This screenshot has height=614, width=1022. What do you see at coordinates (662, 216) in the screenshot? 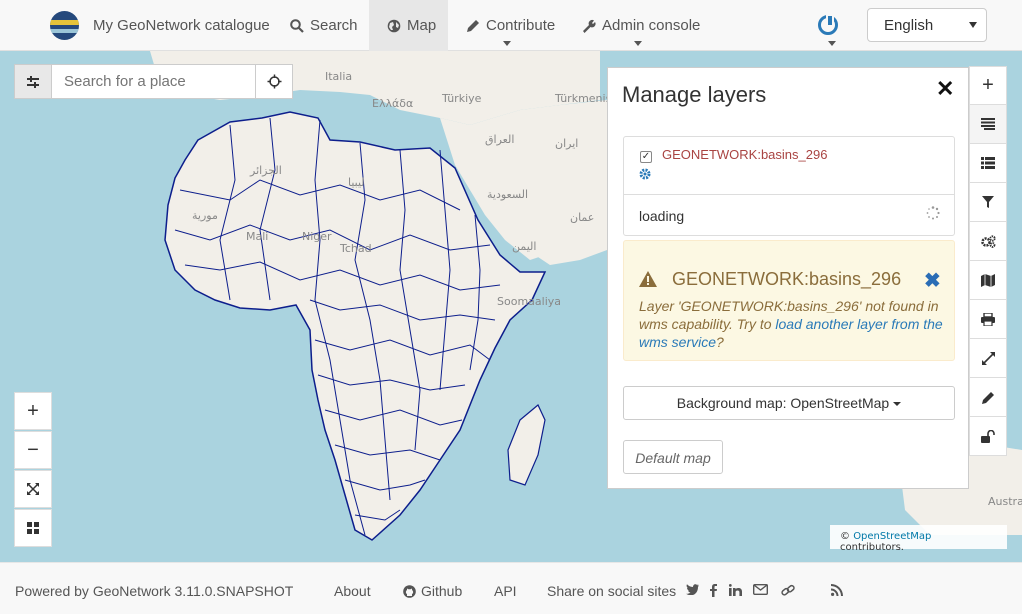
I see `loading-text: loading` at bounding box center [662, 216].